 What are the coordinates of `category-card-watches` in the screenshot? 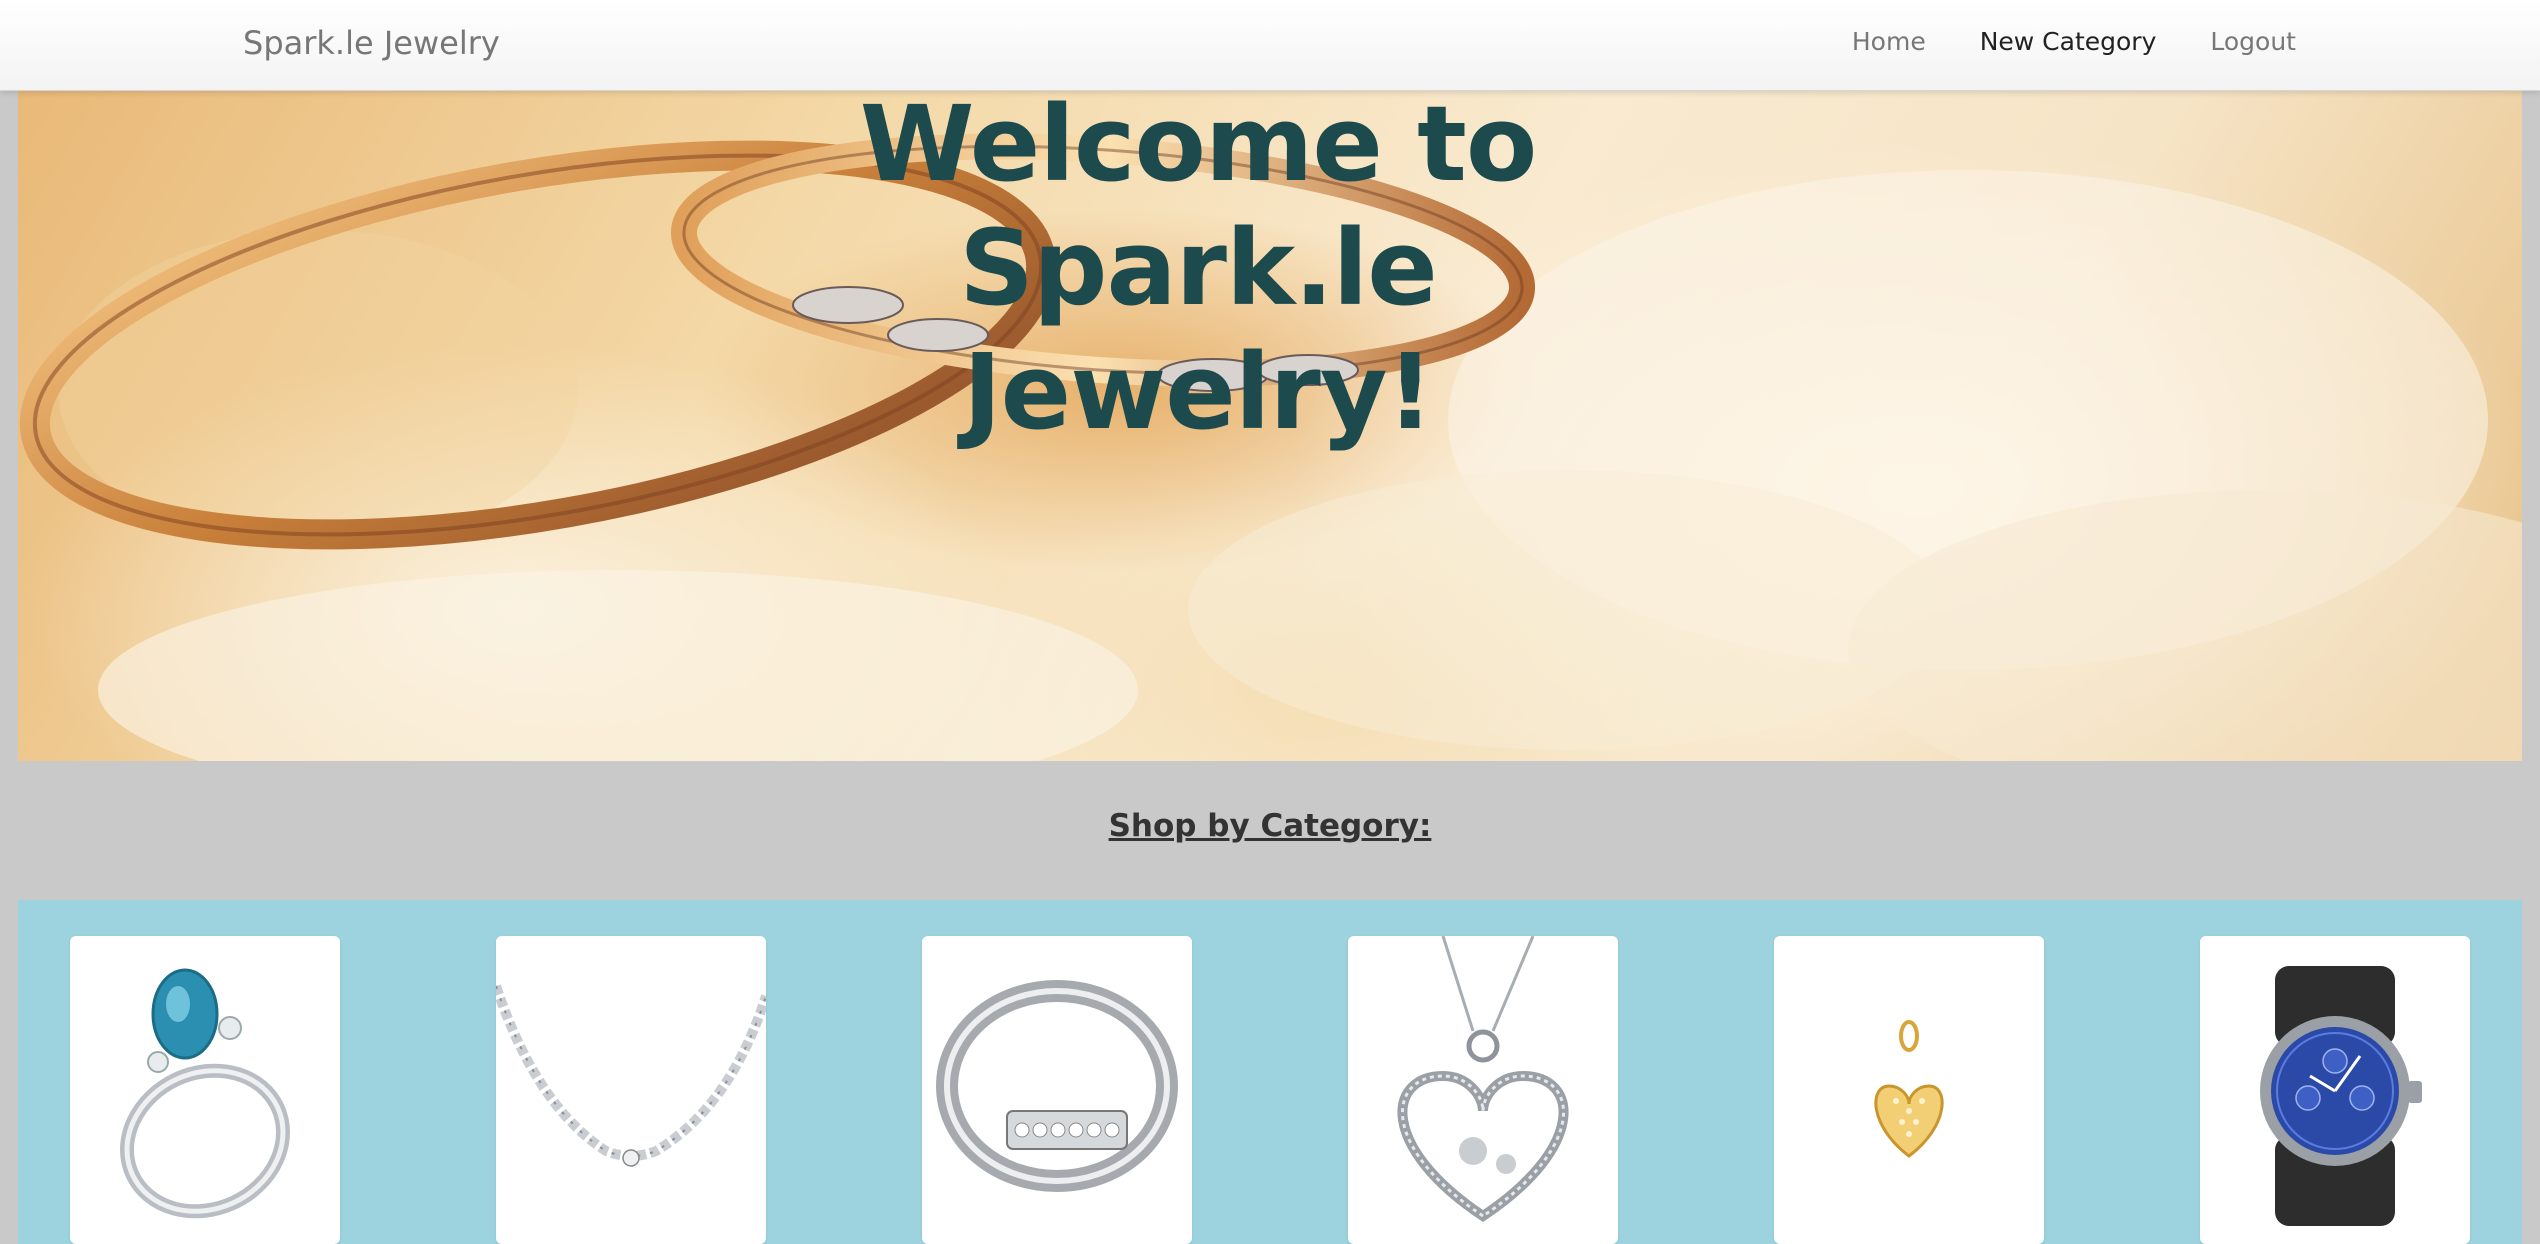 It's located at (2335, 1090).